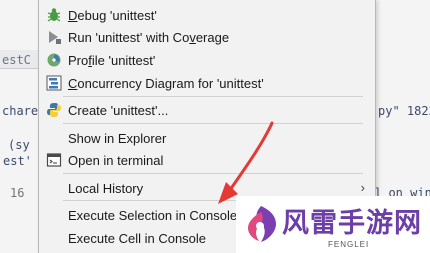 The image size is (430, 253). I want to click on watermark-logo: 风雷手游网 FENGLEI, so click(333, 224).